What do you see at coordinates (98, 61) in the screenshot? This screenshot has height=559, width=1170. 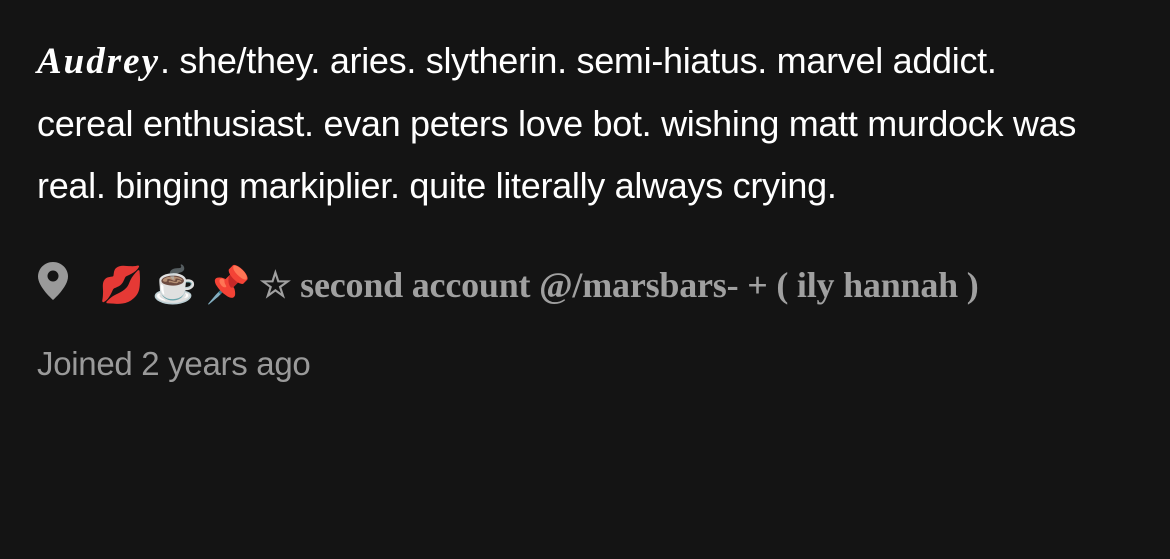 I see `profile-name: Audrey` at bounding box center [98, 61].